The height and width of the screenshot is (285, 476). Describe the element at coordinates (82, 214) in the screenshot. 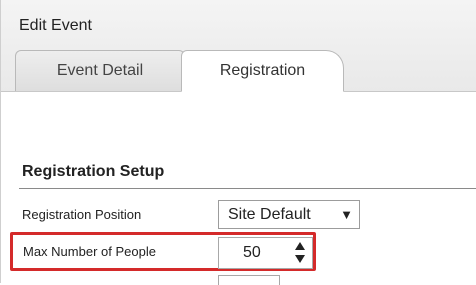

I see `registration-position-label: Registration Position` at that location.